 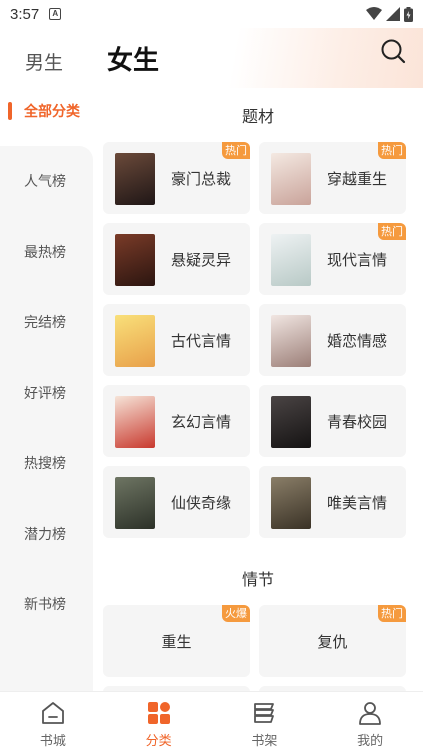 What do you see at coordinates (370, 713) in the screenshot?
I see `profile-icon` at bounding box center [370, 713].